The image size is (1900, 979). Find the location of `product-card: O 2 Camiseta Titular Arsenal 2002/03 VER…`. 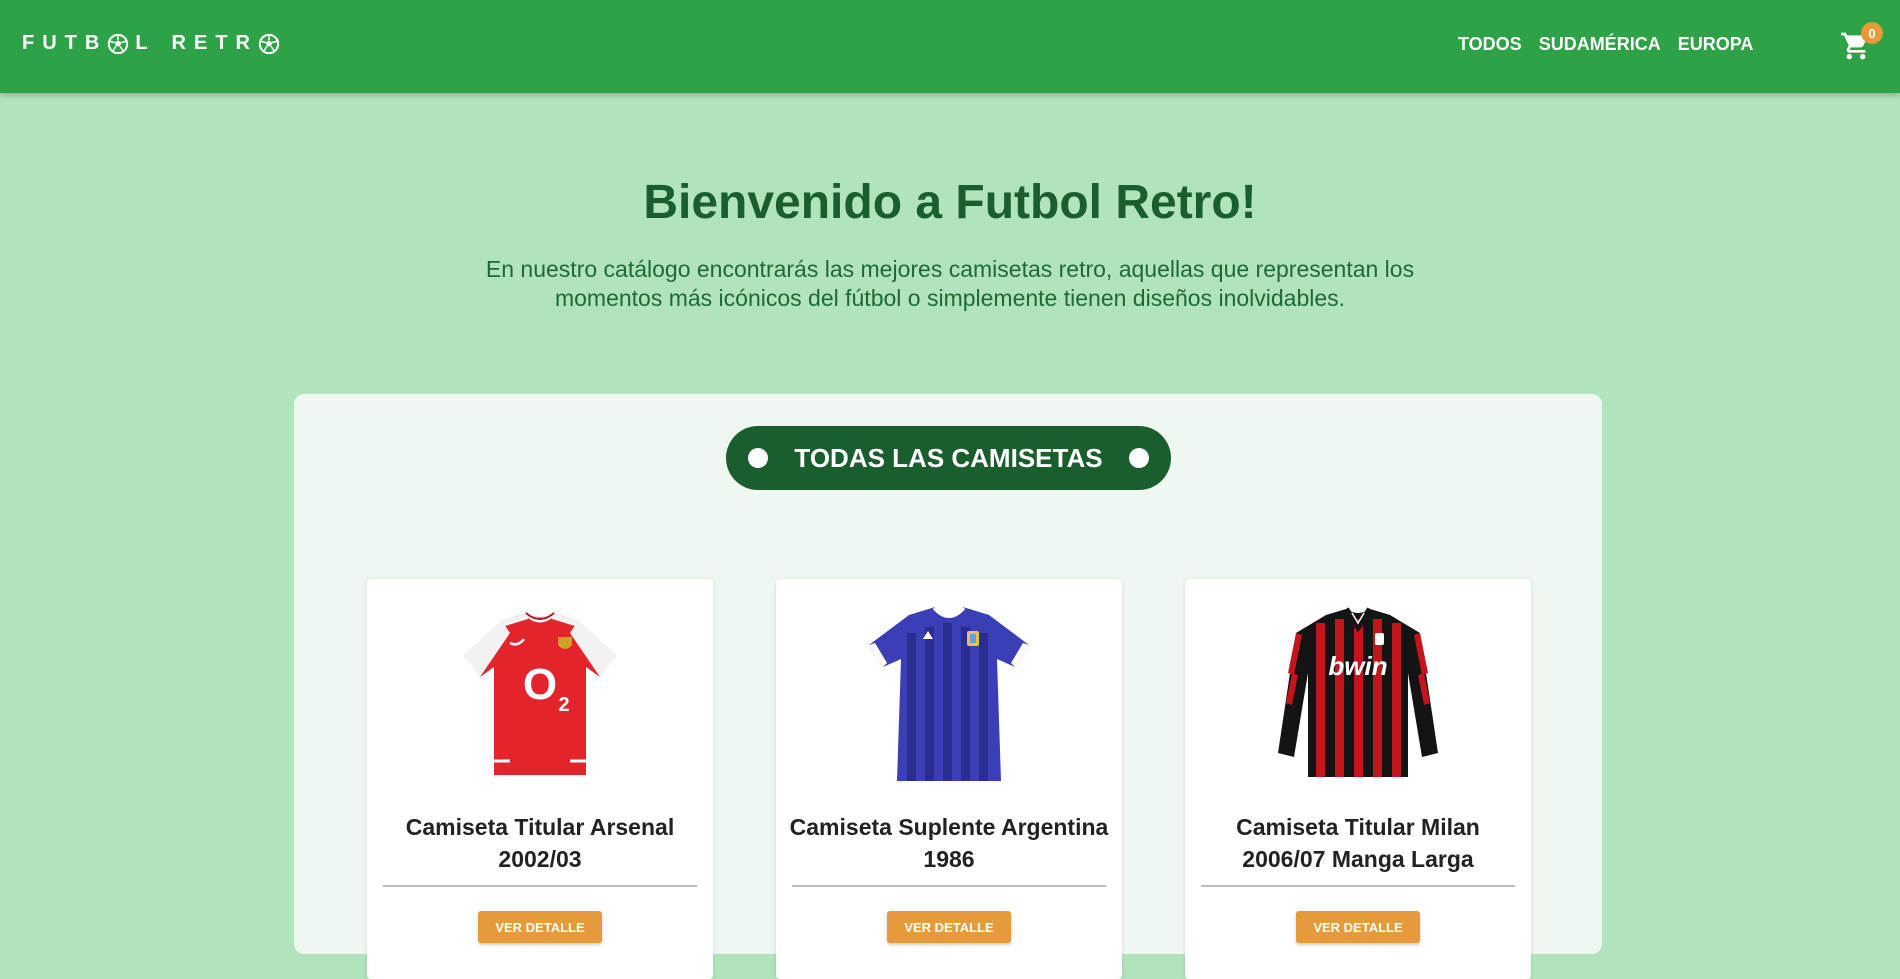

product-card: O 2 Camiseta Titular Arsenal 2002/03 VER… is located at coordinates (540, 779).